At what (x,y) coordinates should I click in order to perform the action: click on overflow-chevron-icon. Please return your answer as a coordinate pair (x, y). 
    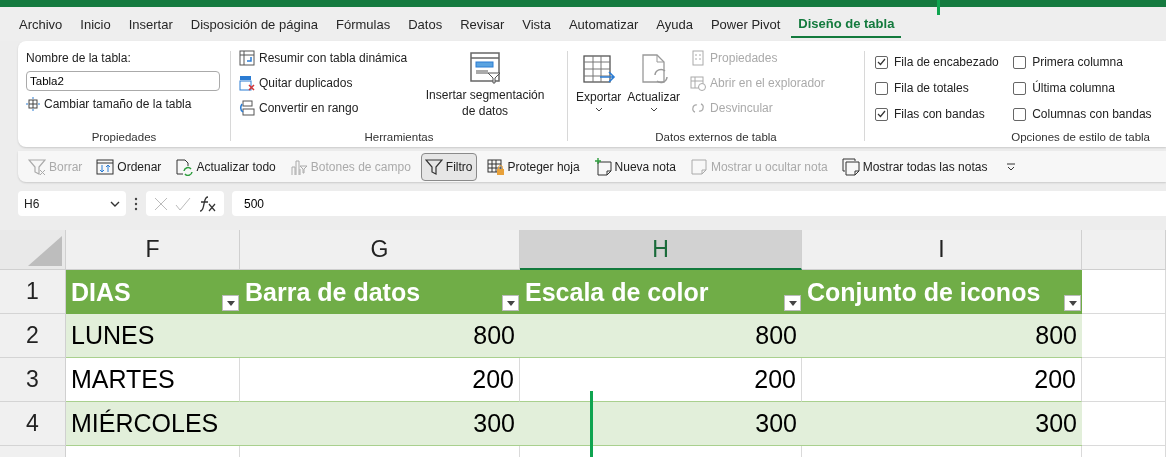
    Looking at the image, I should click on (1011, 166).